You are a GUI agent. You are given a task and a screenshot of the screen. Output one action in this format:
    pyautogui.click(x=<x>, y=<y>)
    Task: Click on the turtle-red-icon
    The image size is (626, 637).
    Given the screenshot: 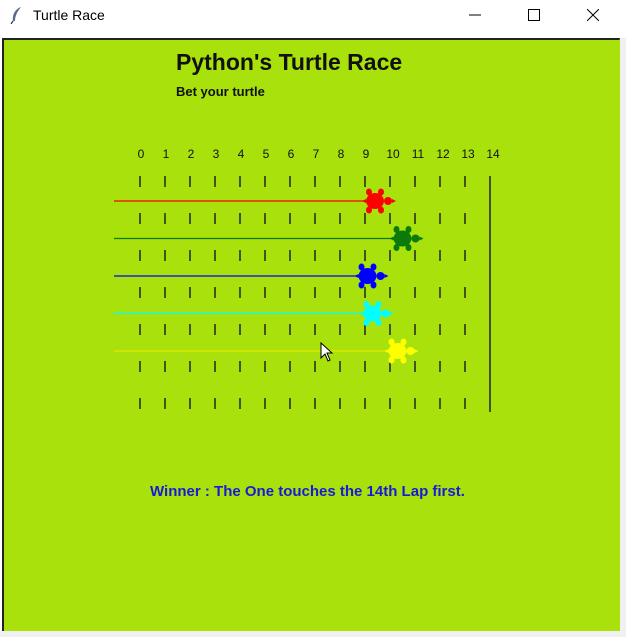 What is the action you would take?
    pyautogui.click(x=379, y=201)
    